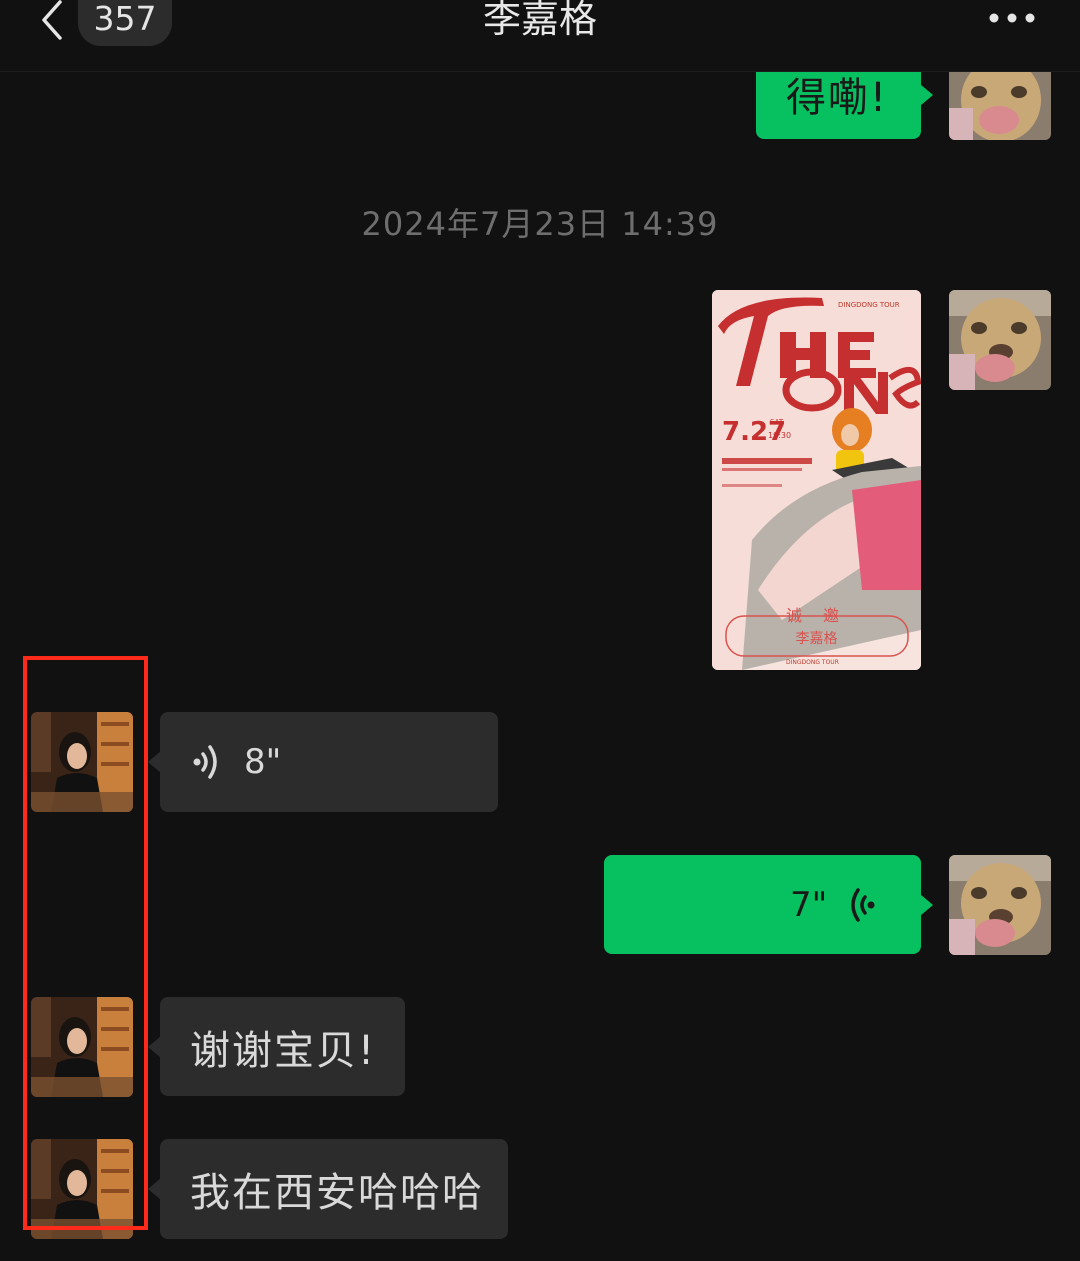  Describe the element at coordinates (837, 98) in the screenshot. I see `message-text: 得嘞!` at that location.